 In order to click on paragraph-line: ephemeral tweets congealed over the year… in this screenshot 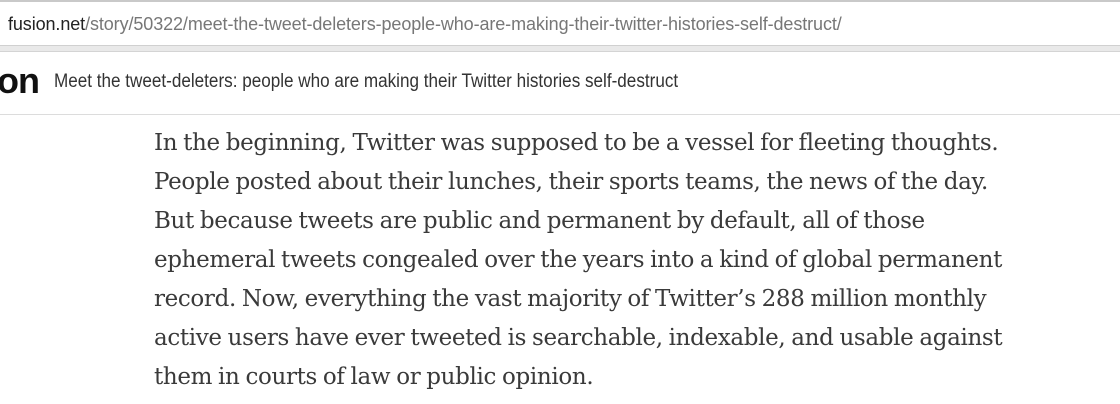, I will do `click(578, 260)`.